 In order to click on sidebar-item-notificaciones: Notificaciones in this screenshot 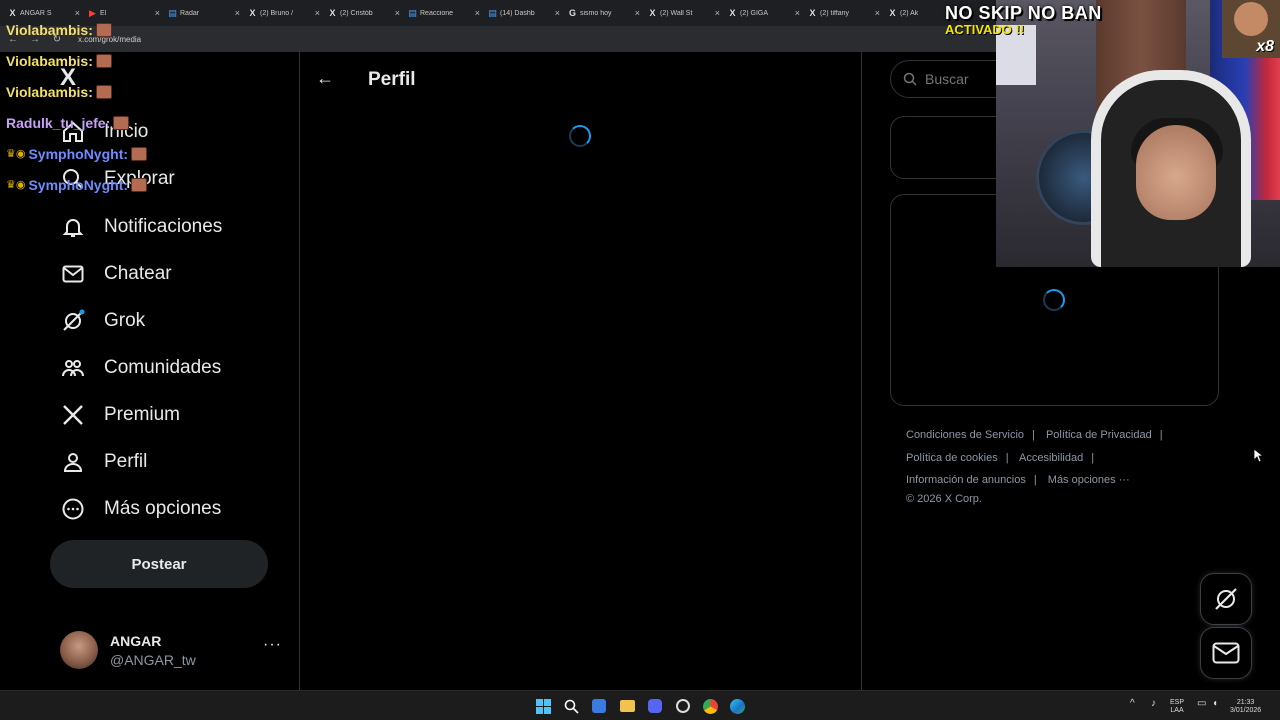, I will do `click(141, 227)`.